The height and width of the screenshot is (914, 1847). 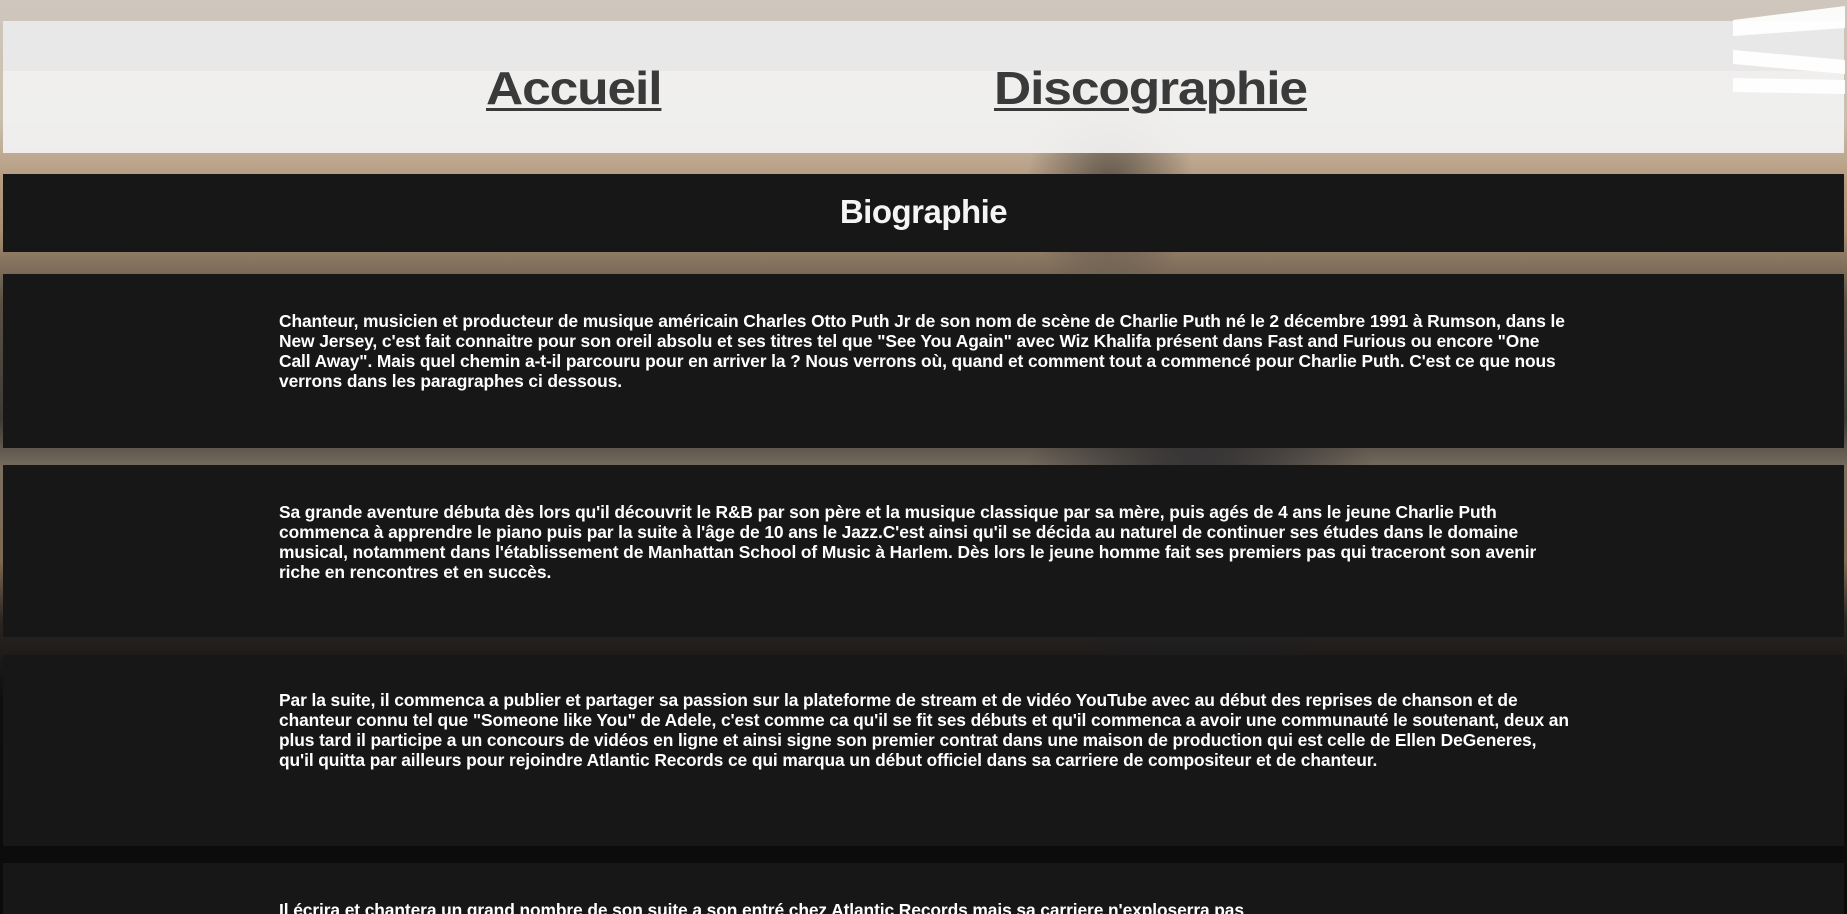 I want to click on nav-link-discographie: Discographie, so click(x=1151, y=88).